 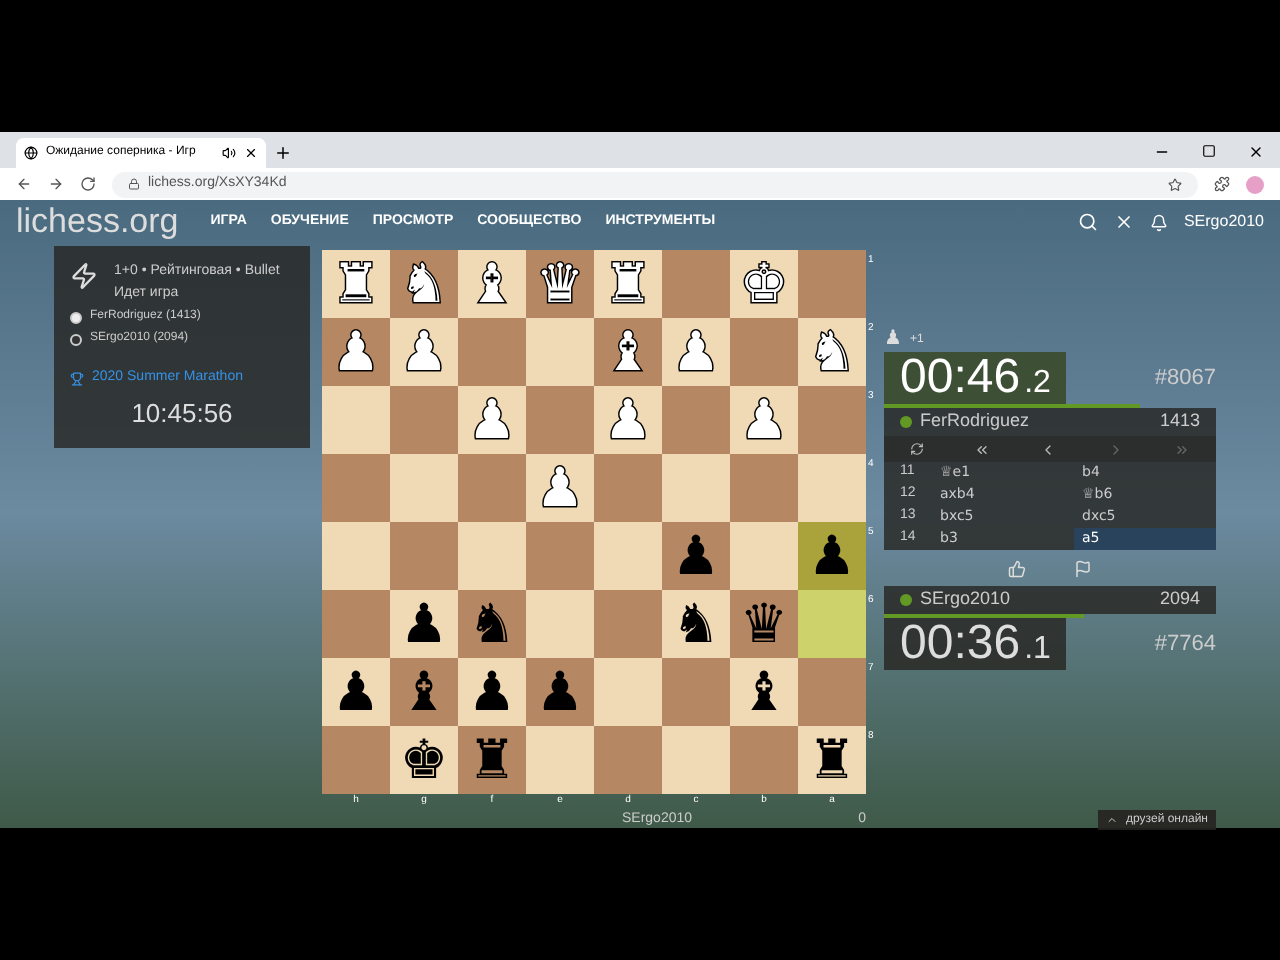 I want to click on back-icon, so click(x=24, y=184).